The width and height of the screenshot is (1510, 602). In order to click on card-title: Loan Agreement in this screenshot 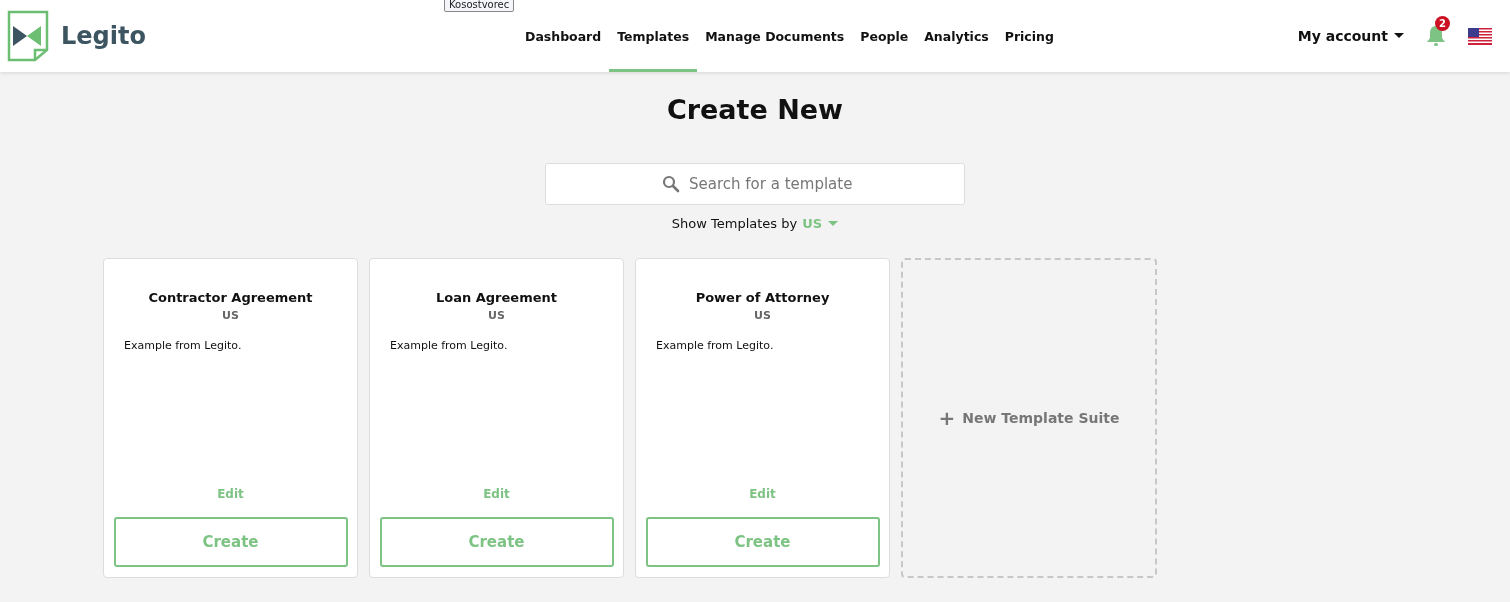, I will do `click(496, 297)`.